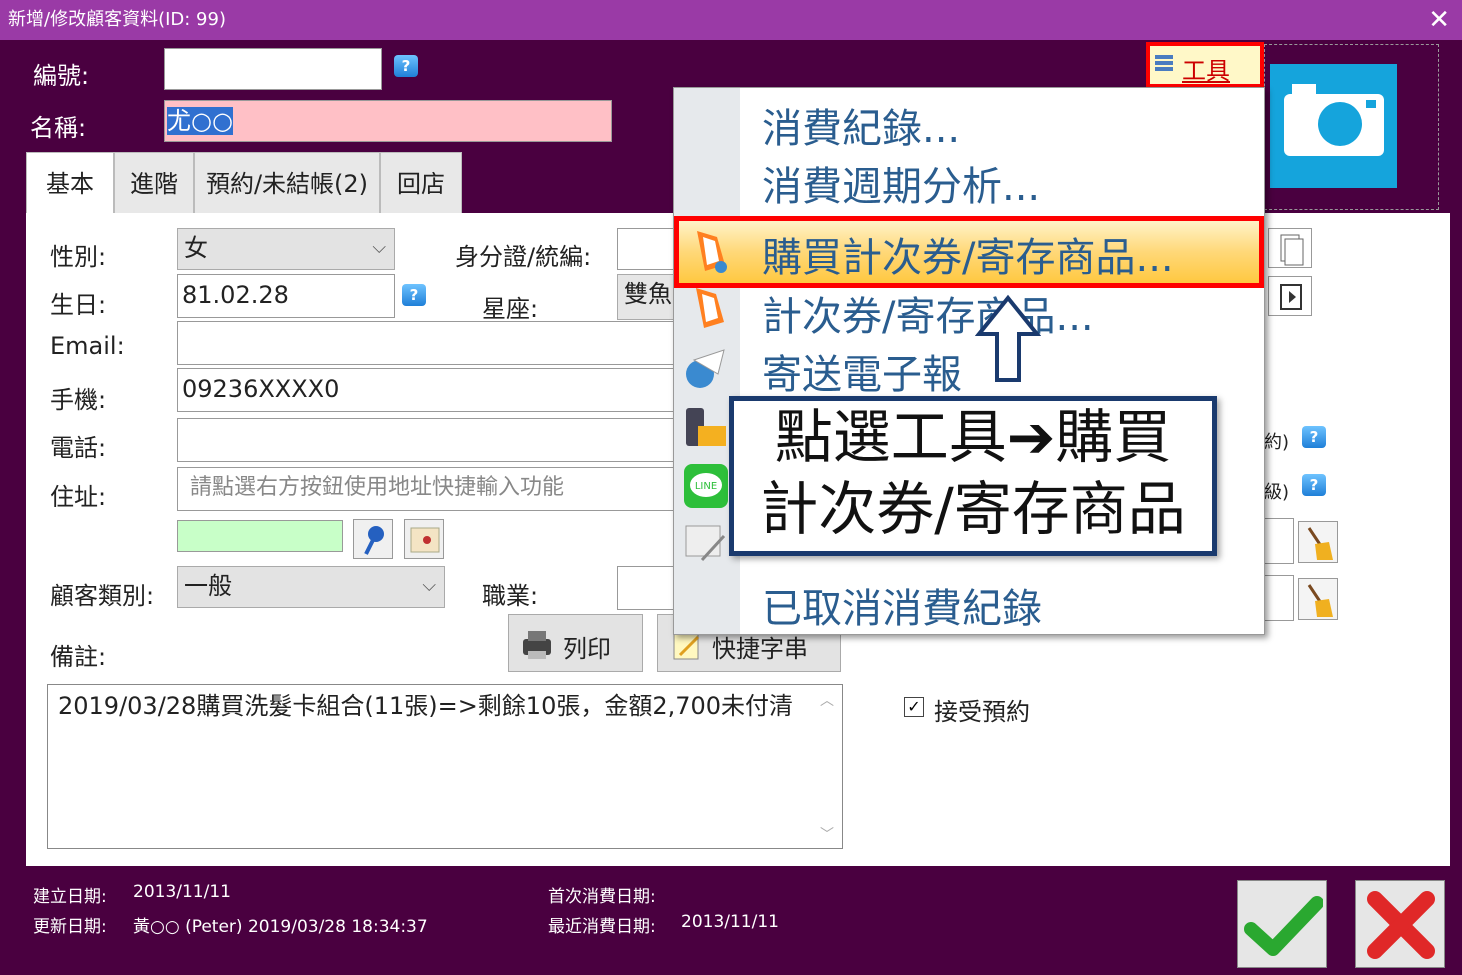  I want to click on gender-label: 性別:, so click(78, 257).